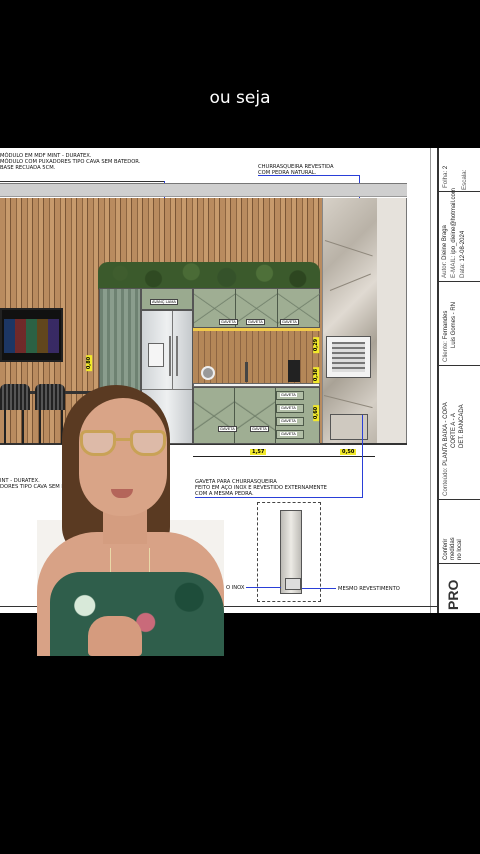 This screenshot has height=854, width=480. Describe the element at coordinates (246, 372) in the screenshot. I see `faucet` at that location.